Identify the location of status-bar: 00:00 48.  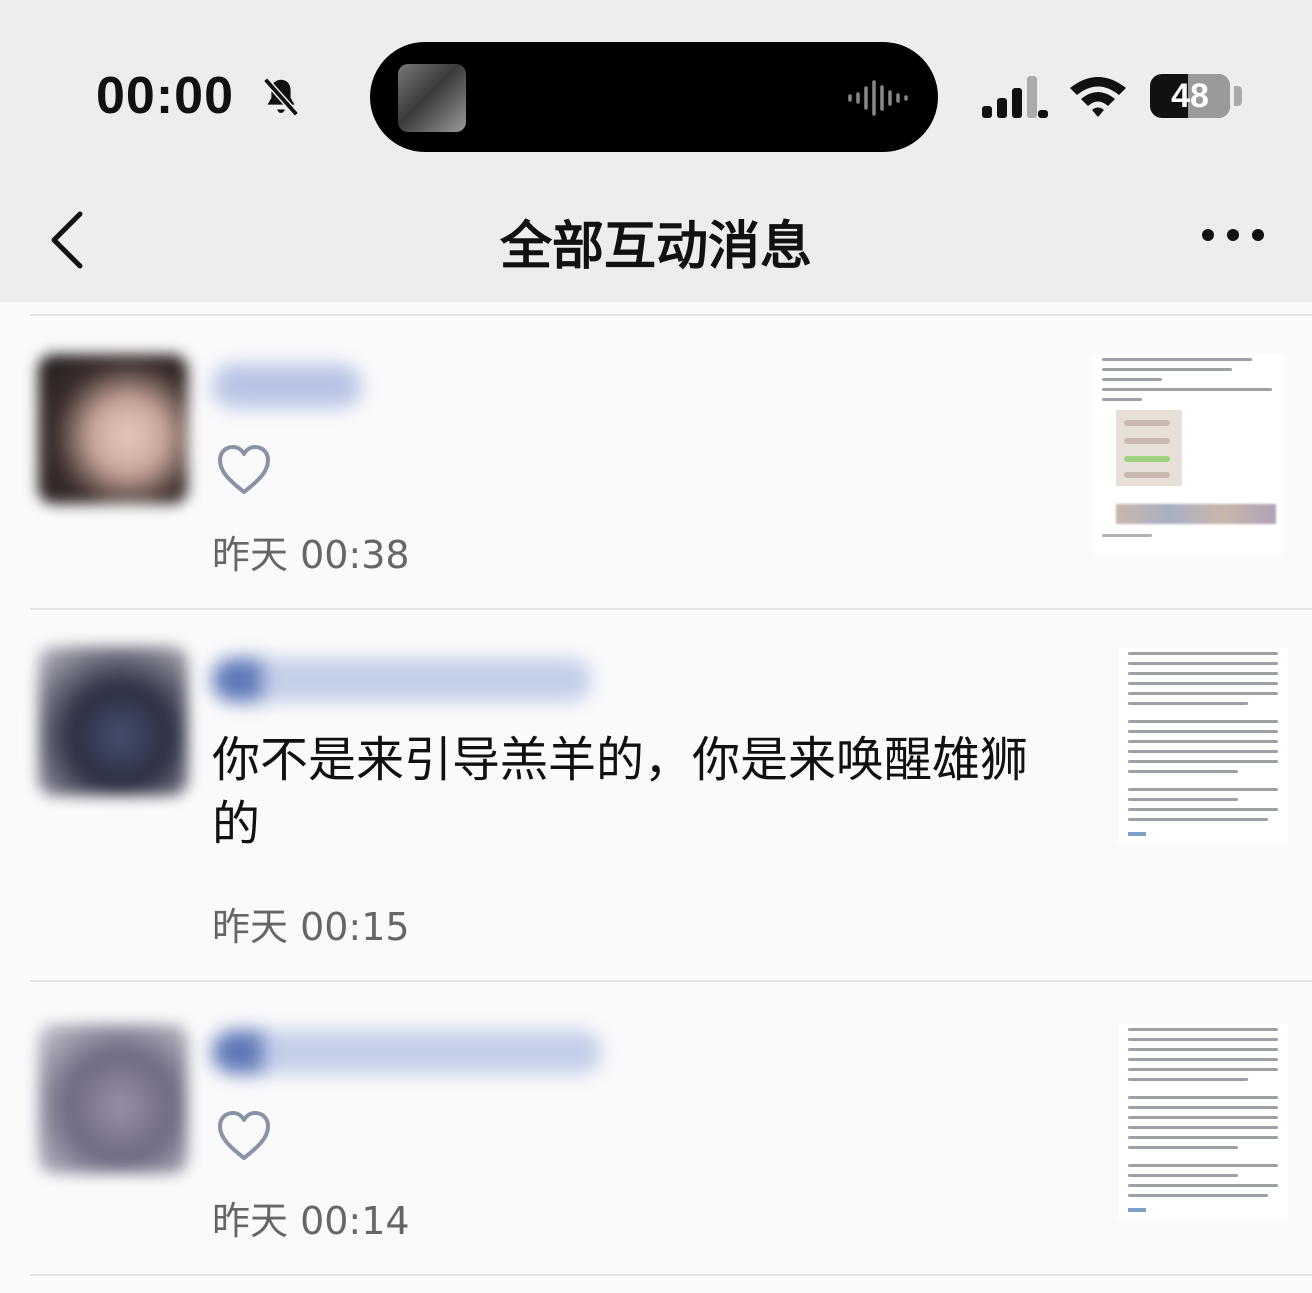
(656, 95).